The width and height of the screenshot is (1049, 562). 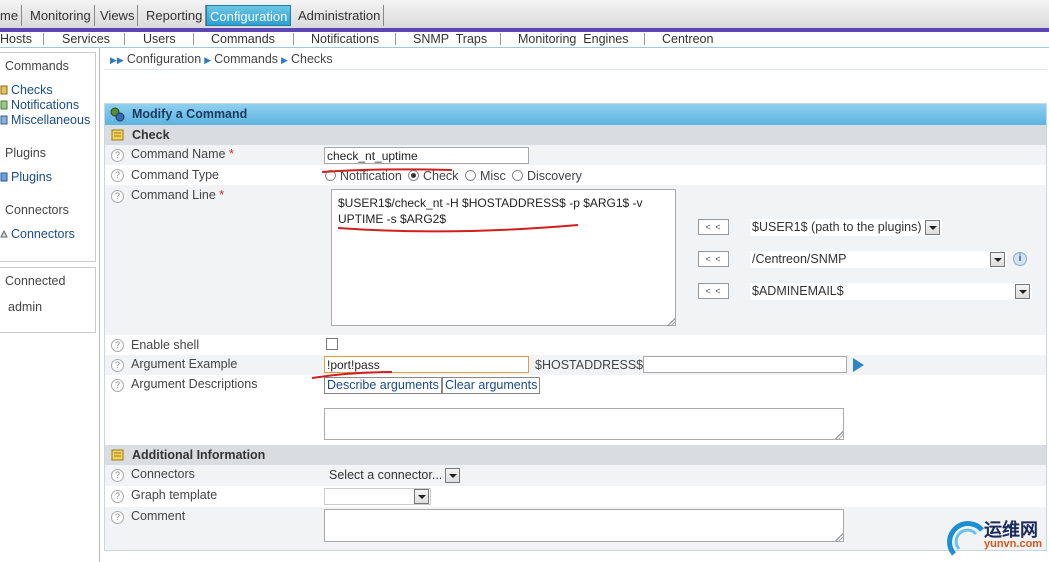 I want to click on red-annotation-strokes, so click(x=445, y=273).